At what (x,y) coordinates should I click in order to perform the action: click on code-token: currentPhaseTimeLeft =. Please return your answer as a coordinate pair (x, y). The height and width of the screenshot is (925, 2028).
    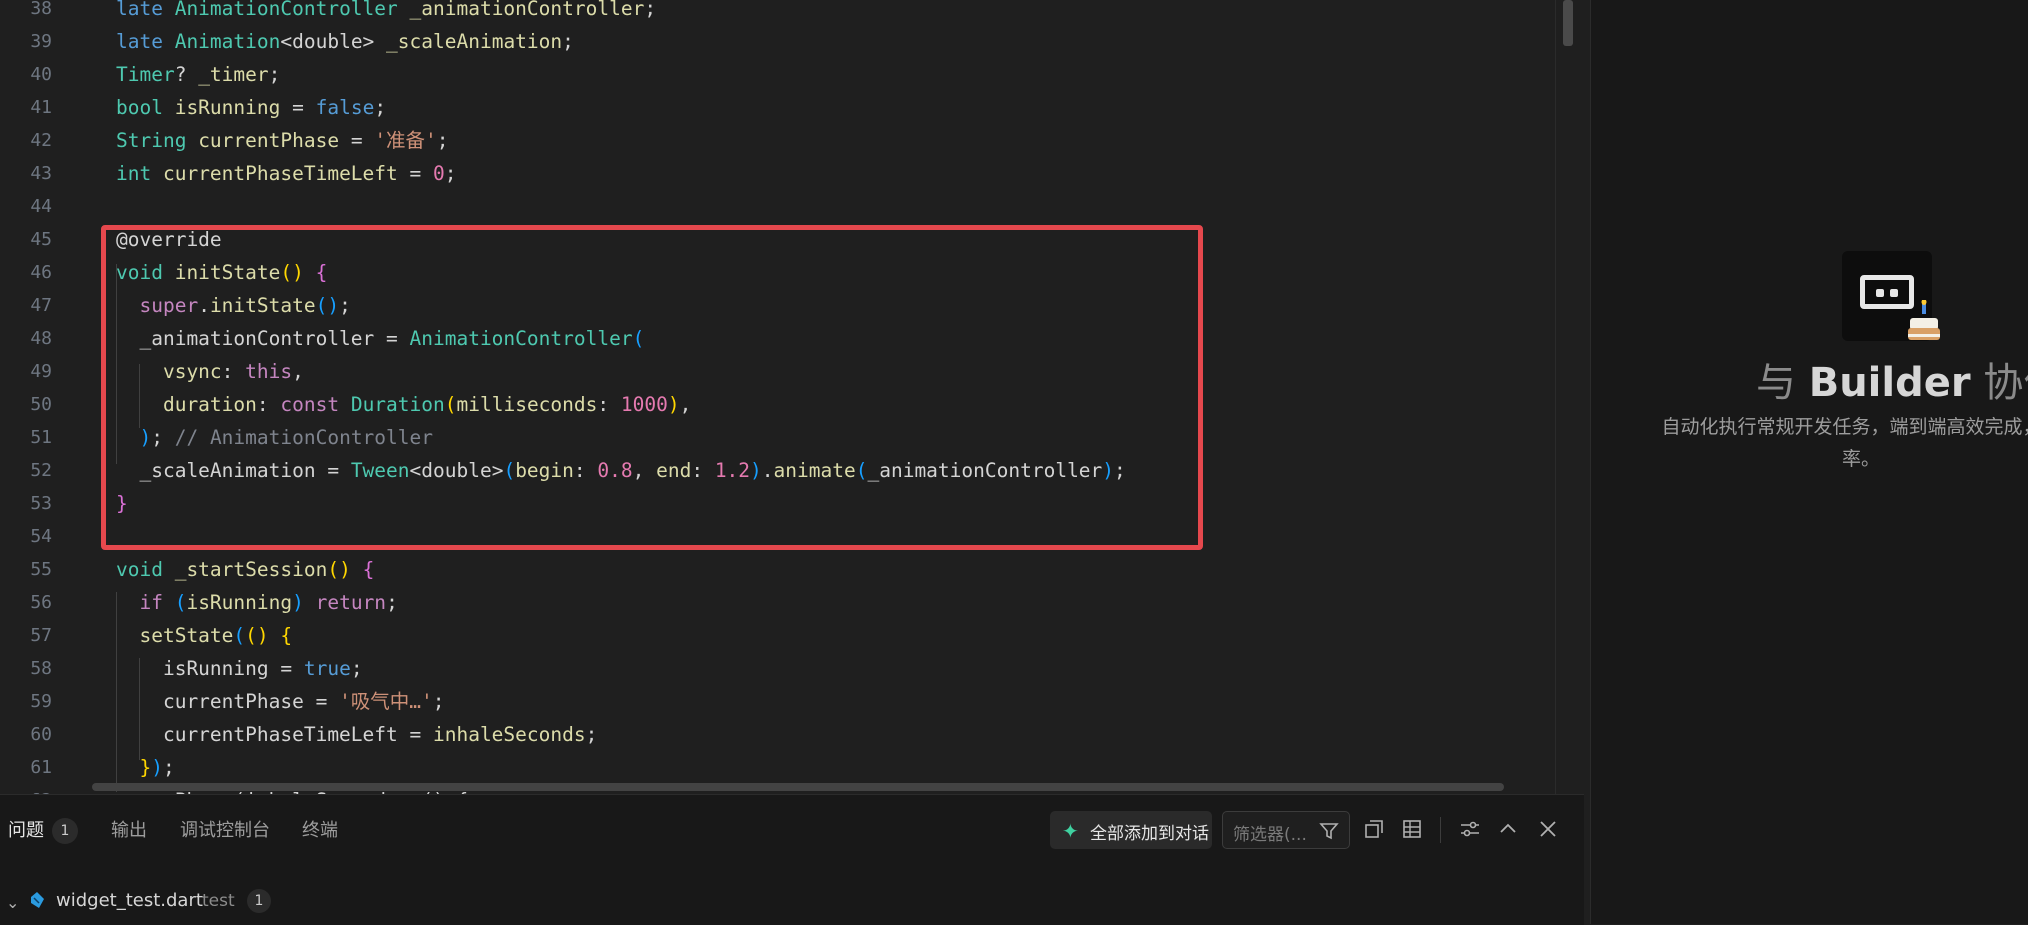
    Looking at the image, I should click on (274, 734).